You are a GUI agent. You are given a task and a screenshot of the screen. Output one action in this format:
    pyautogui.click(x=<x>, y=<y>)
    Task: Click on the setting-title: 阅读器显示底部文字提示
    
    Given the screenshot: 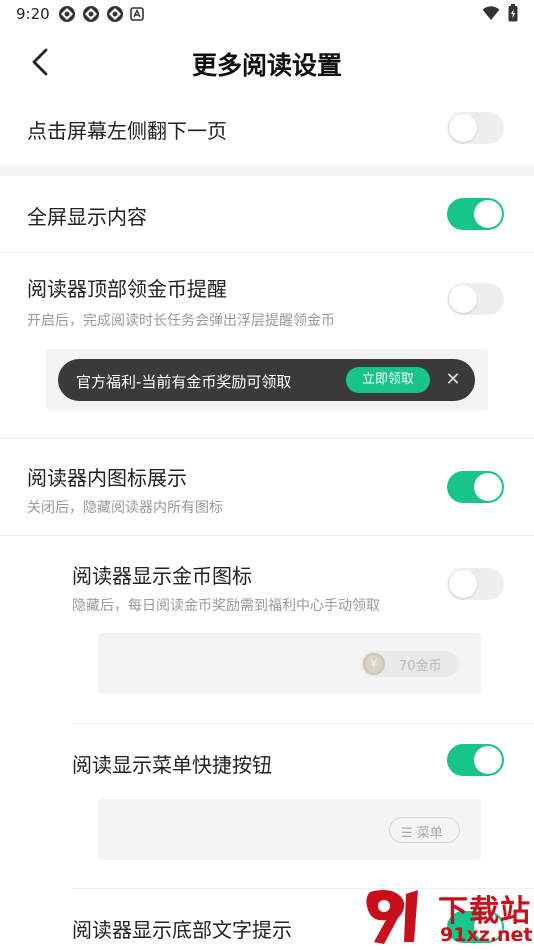 What is the action you would take?
    pyautogui.click(x=182, y=930)
    